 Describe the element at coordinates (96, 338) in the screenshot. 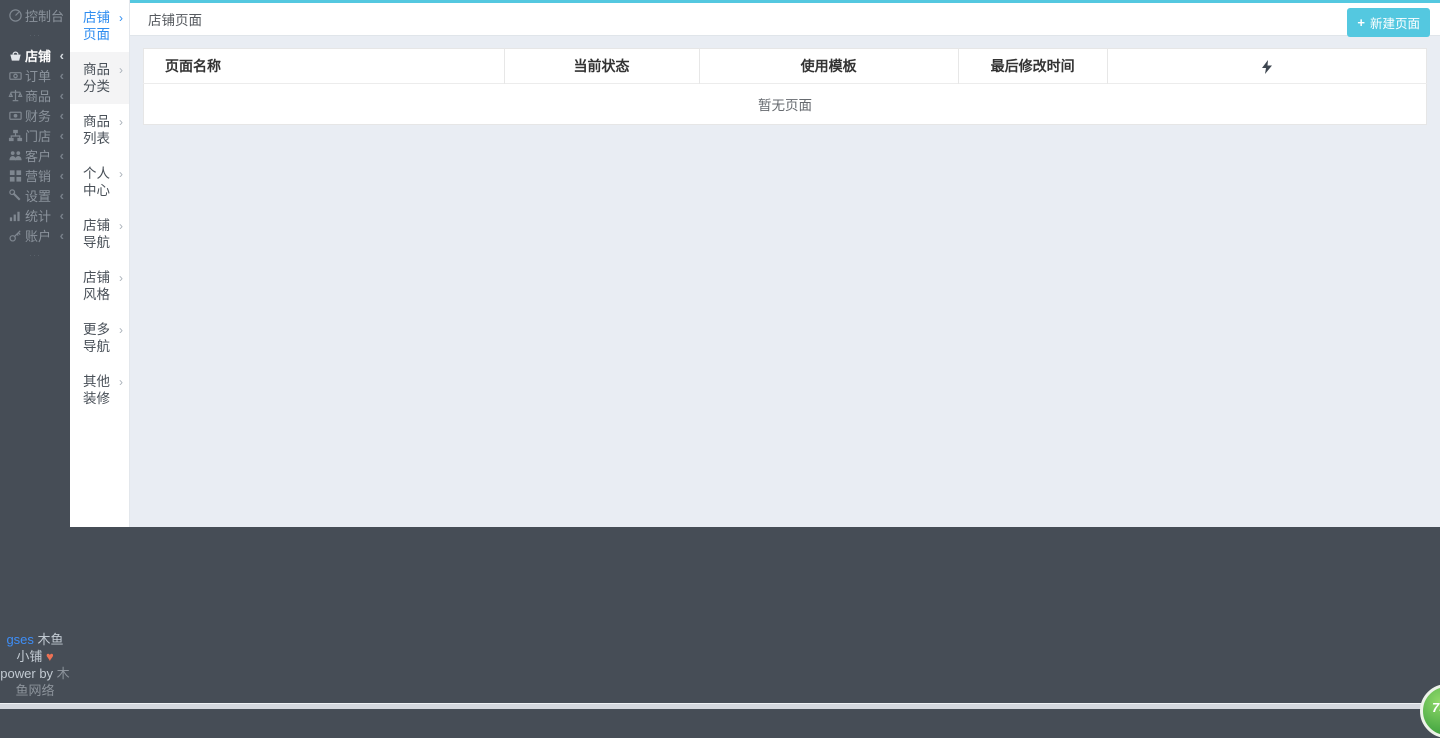

I see `submenu-item-label: 更多导航` at that location.